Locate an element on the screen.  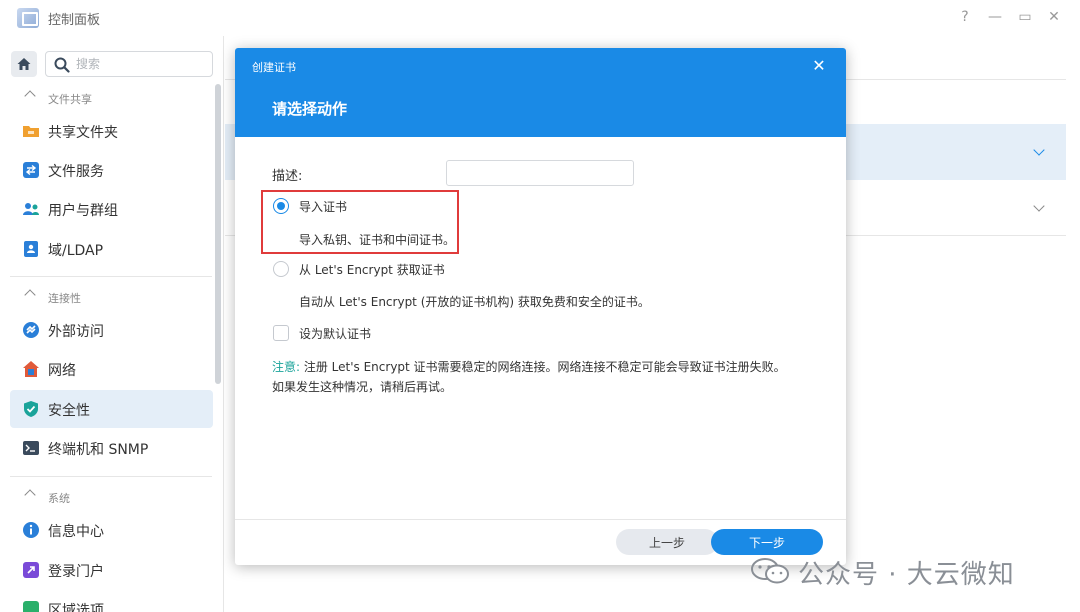
sidebar-item-external-access: 外部访问 is located at coordinates (111, 330).